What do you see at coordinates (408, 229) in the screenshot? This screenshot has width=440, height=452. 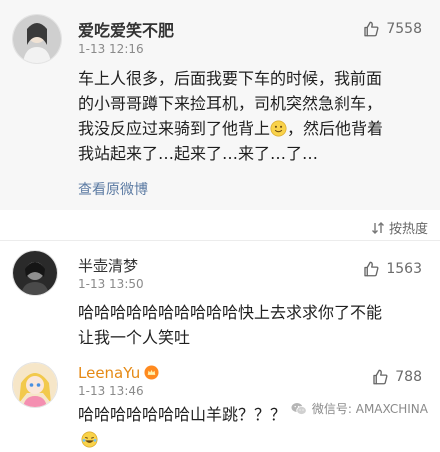 I see `sort-label: 按热度` at bounding box center [408, 229].